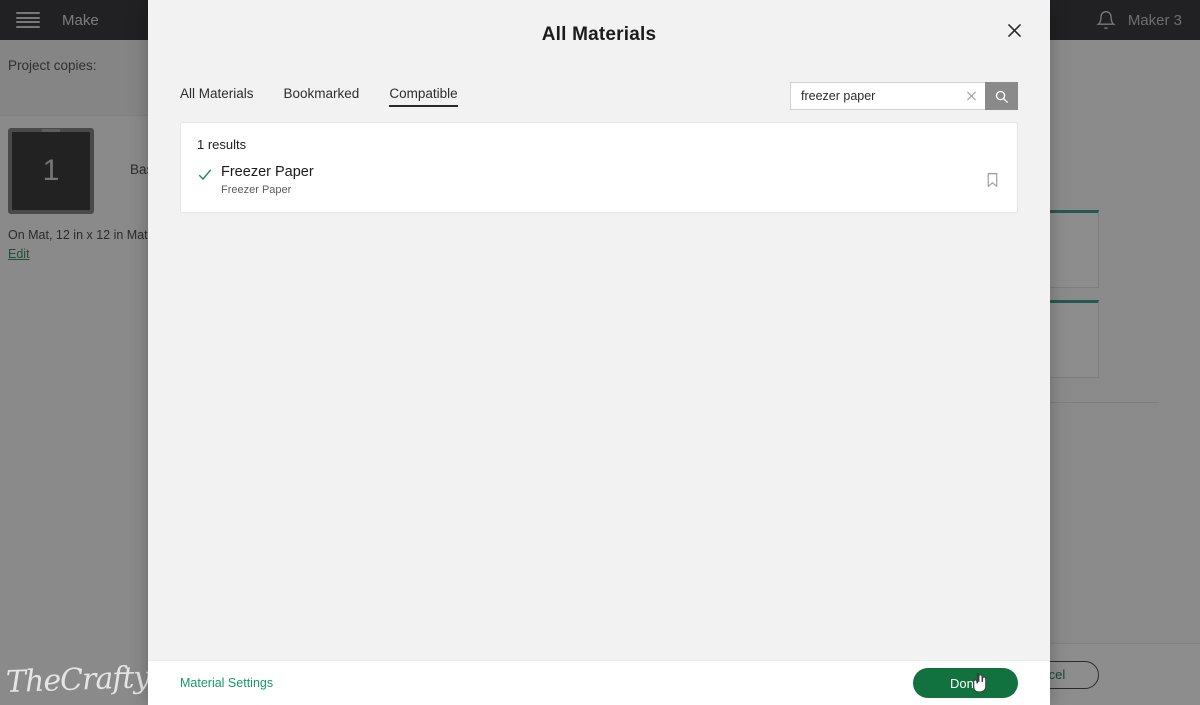 This screenshot has width=1200, height=705. I want to click on list-item: Freezer Paper Freezer Paper, so click(599, 183).